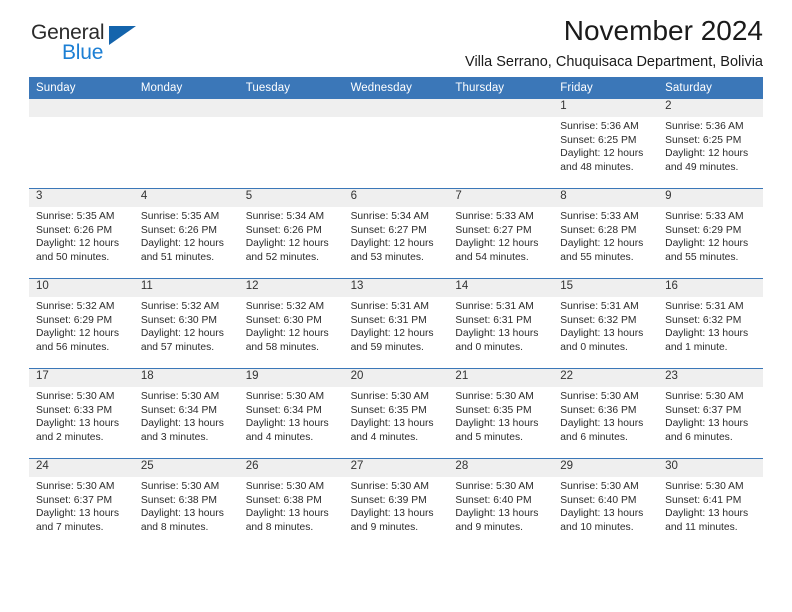  What do you see at coordinates (597, 528) in the screenshot?
I see `daylight-text-line2: and 10 minutes.` at bounding box center [597, 528].